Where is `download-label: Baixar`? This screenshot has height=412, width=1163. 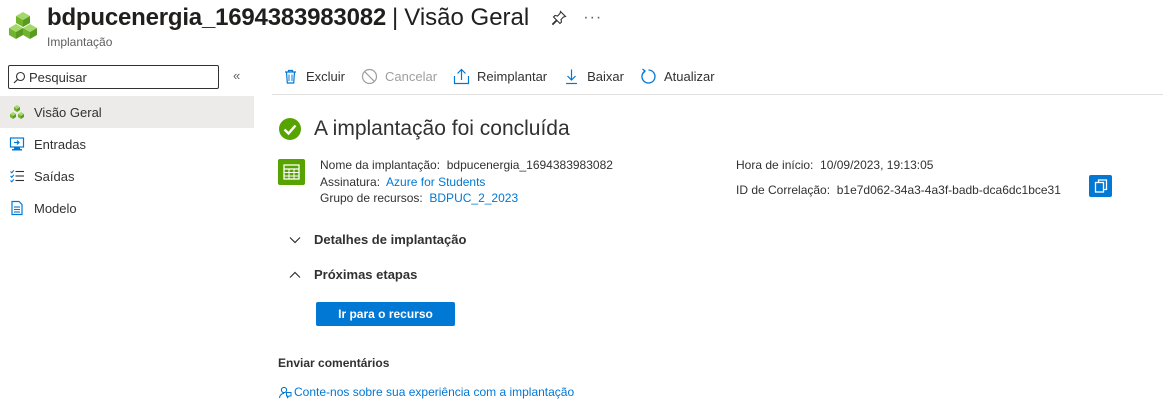
download-label: Baixar is located at coordinates (605, 76).